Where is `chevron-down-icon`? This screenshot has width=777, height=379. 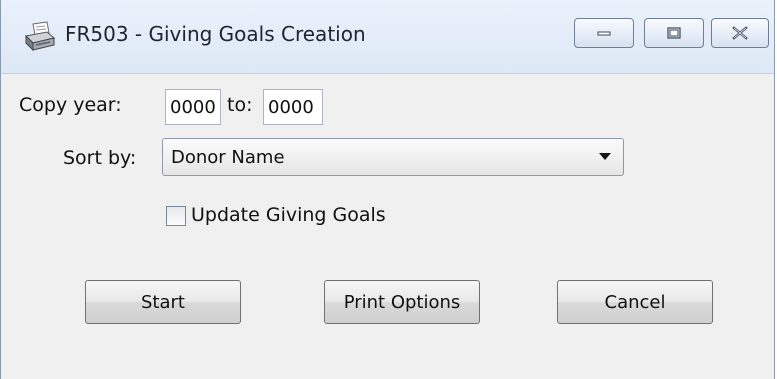
chevron-down-icon is located at coordinates (605, 156).